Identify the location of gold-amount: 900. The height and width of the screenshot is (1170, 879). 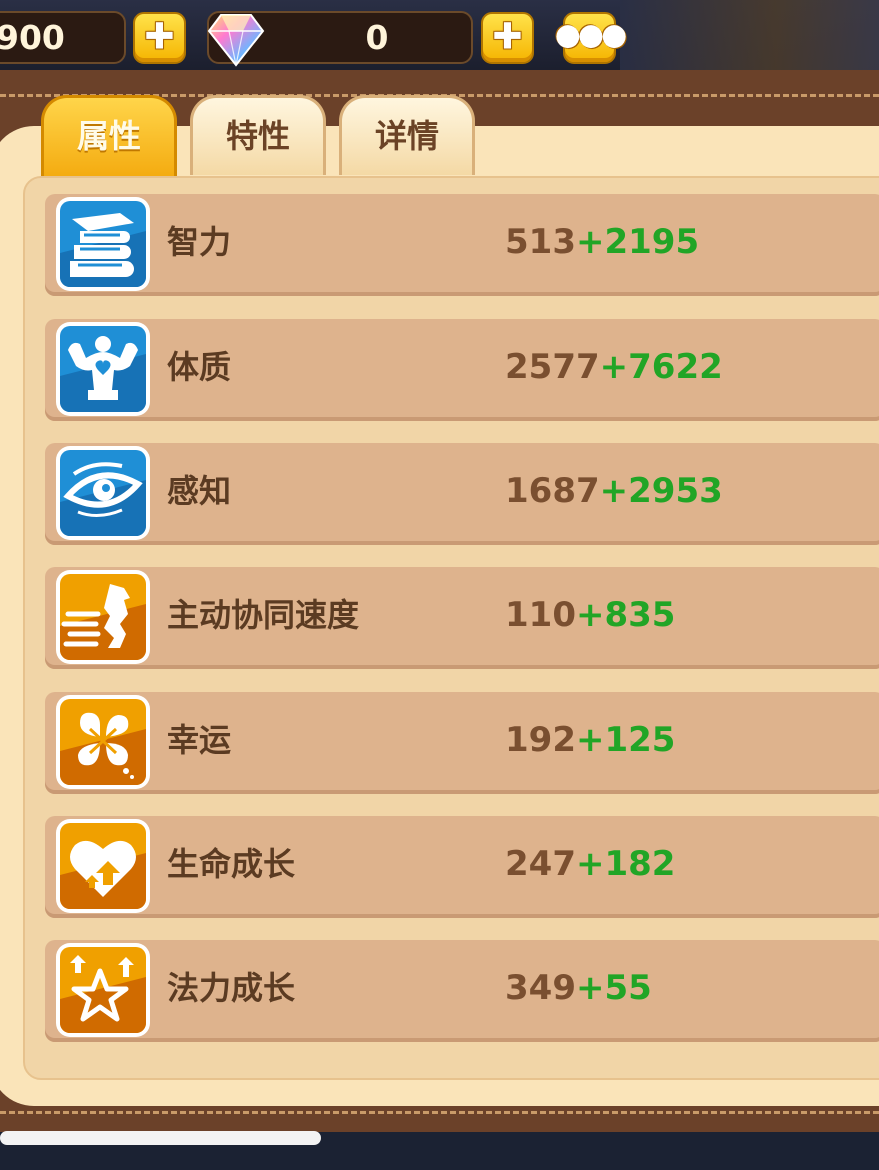
(32, 37).